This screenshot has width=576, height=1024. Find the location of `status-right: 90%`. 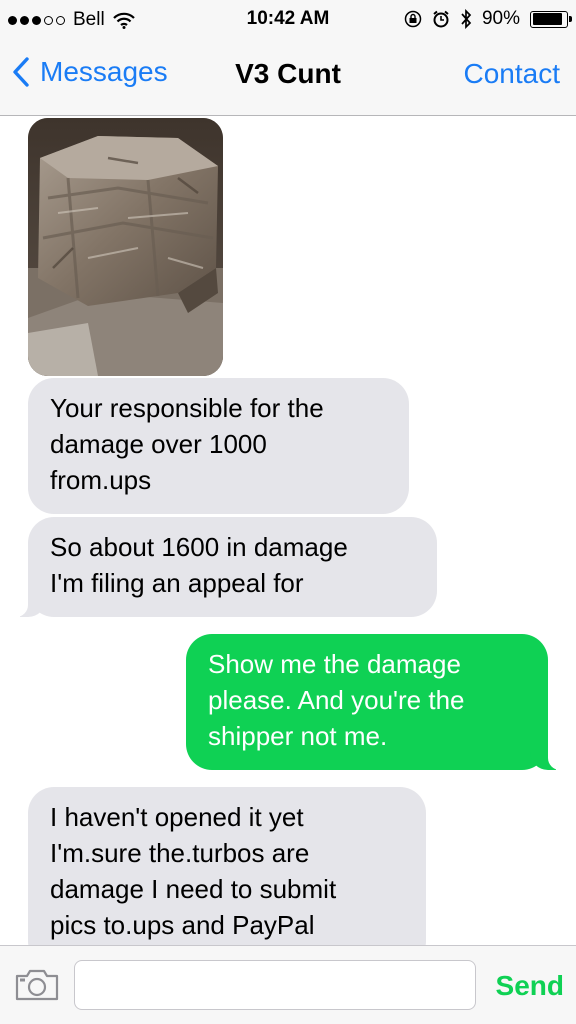

status-right: 90% is located at coordinates (488, 19).